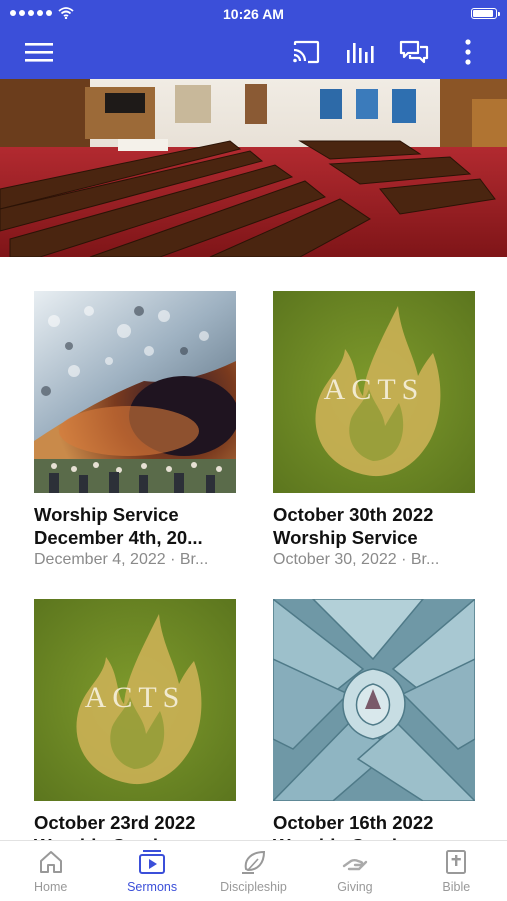  What do you see at coordinates (135, 392) in the screenshot?
I see `sermon-artwork-crowd-storm` at bounding box center [135, 392].